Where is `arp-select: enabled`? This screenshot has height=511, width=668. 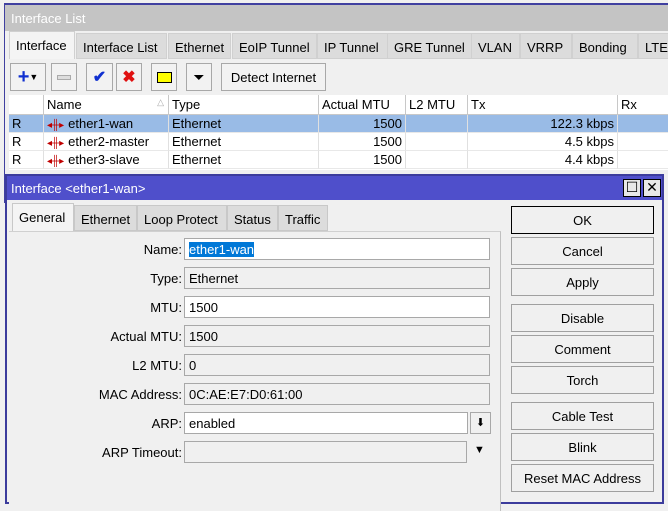
arp-select: enabled is located at coordinates (326, 423).